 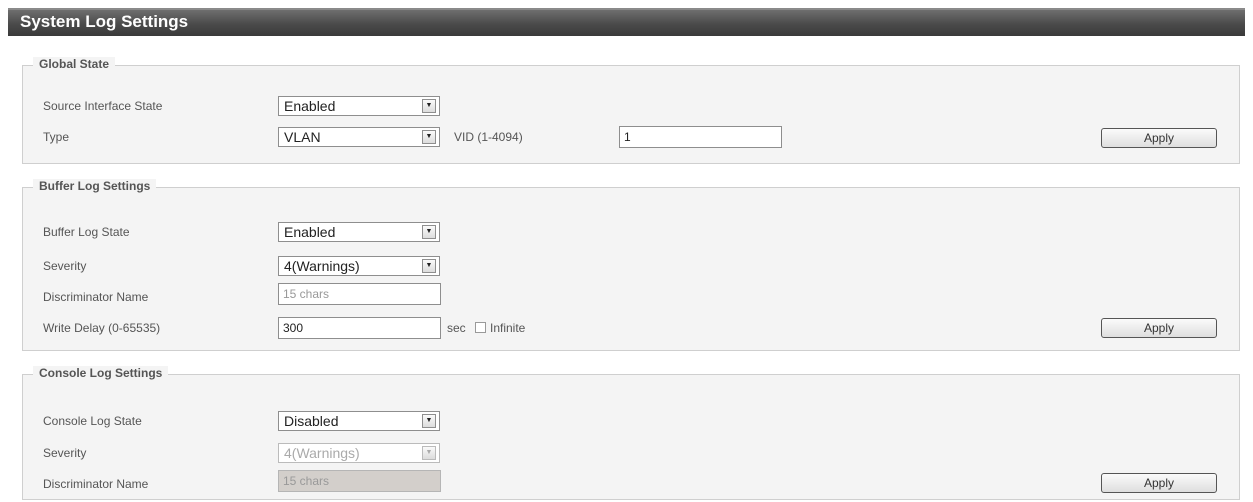 I want to click on buffer-log-apply-label: Apply, so click(x=1159, y=328).